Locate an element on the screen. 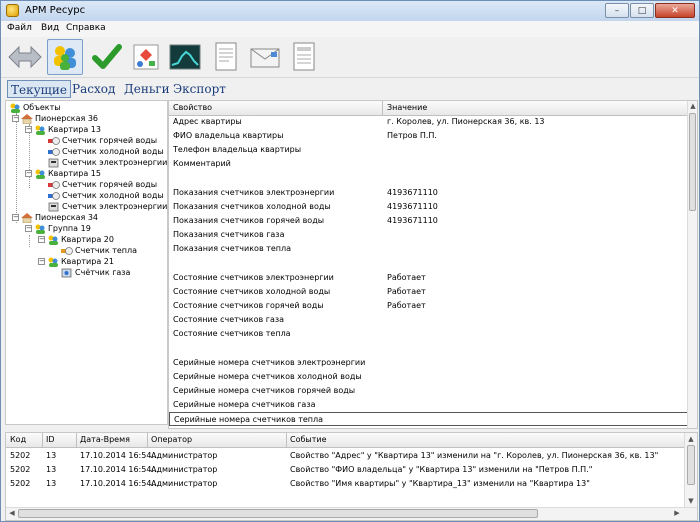  scroll-down-icon: ▼ is located at coordinates (691, 501).